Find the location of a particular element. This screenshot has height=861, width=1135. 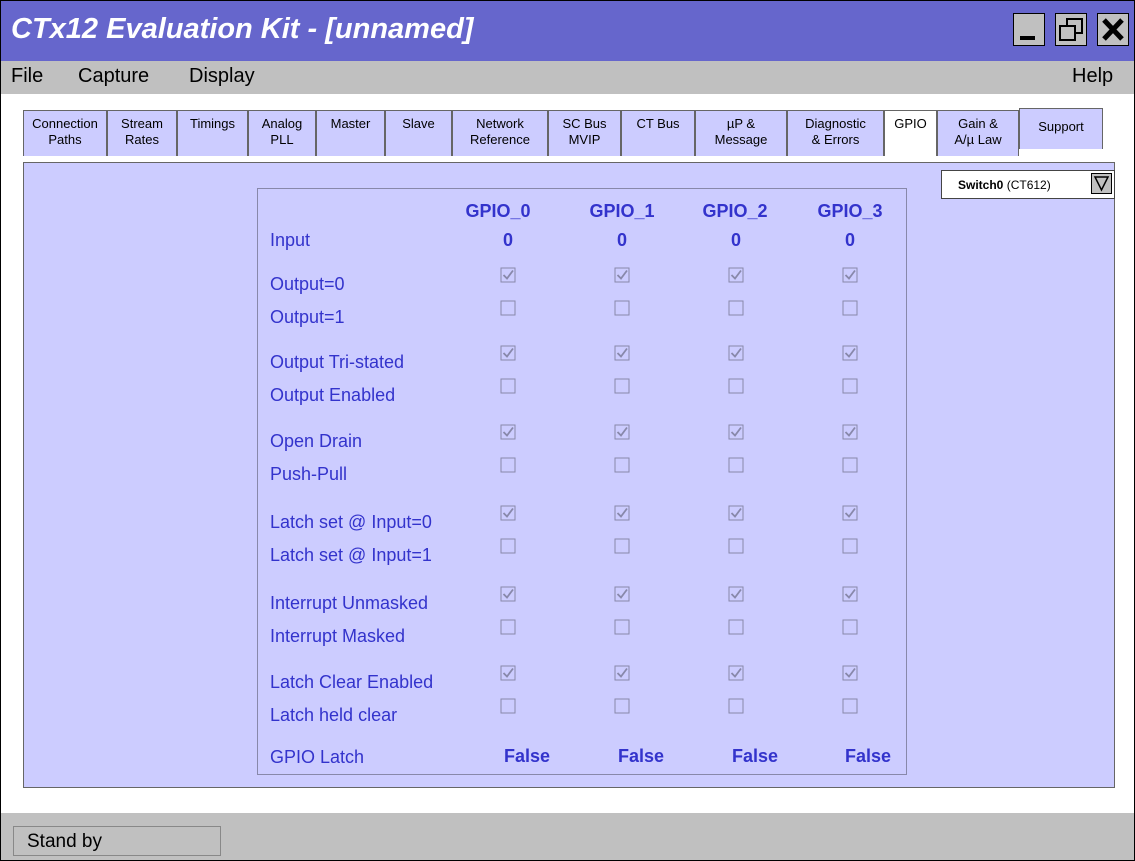

tab-sc-bus-mvip: SC Bus MVIP is located at coordinates (584, 133).